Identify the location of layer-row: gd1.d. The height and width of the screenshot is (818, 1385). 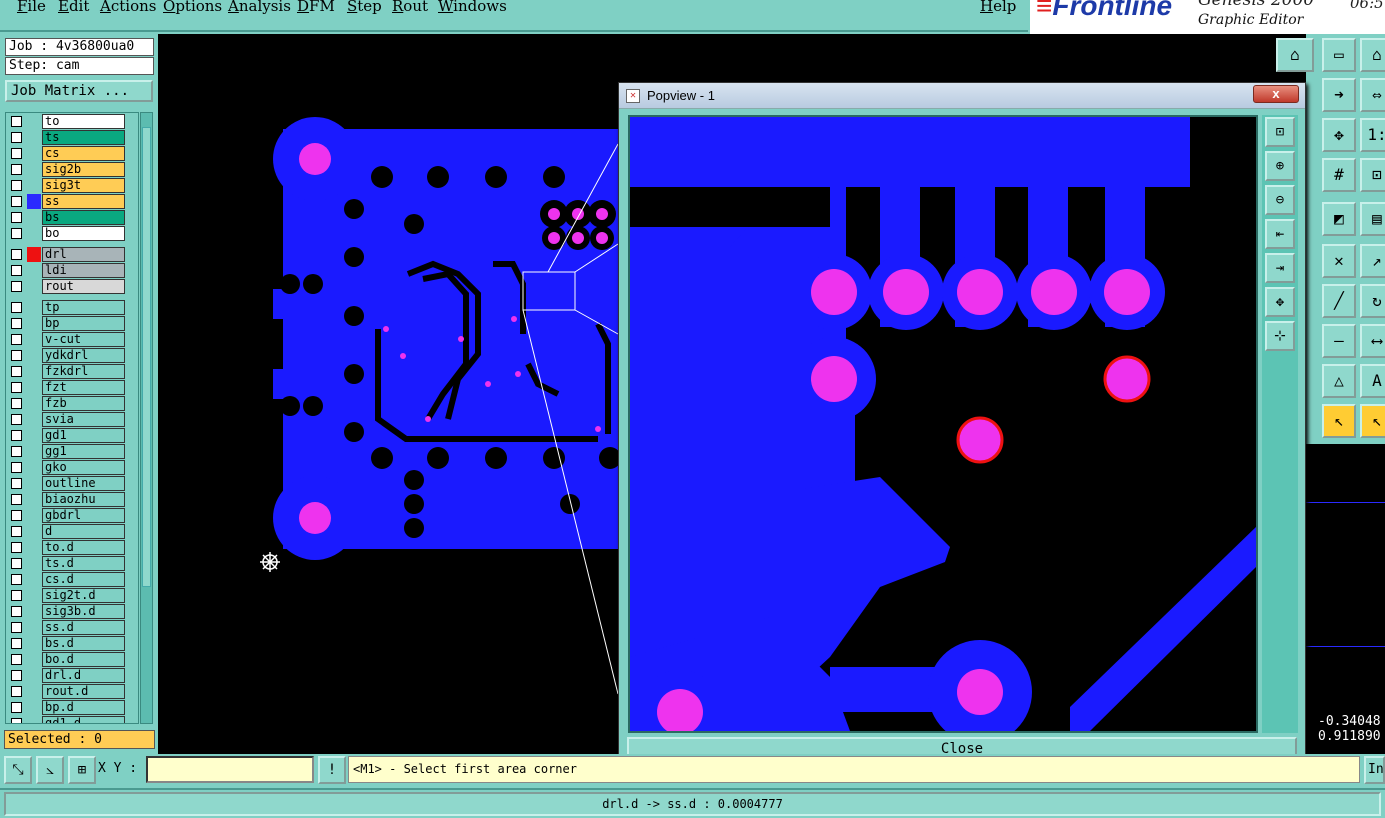
(72, 719).